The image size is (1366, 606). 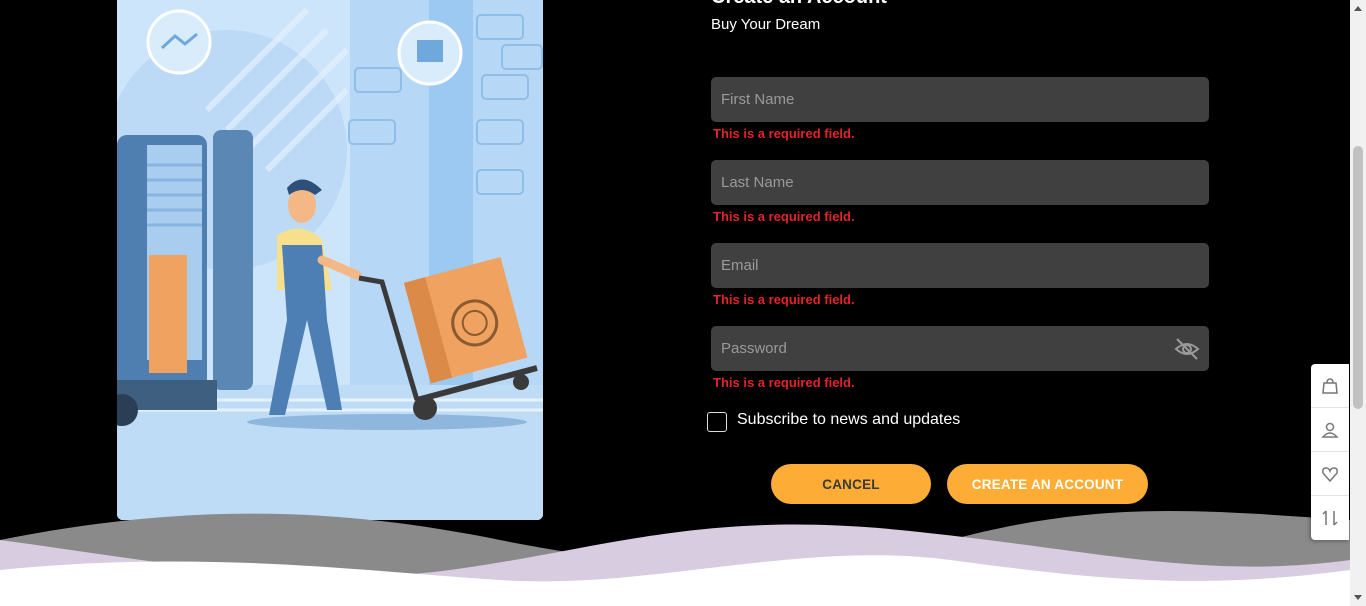 I want to click on scrollbar-thumb, so click(x=1358, y=277).